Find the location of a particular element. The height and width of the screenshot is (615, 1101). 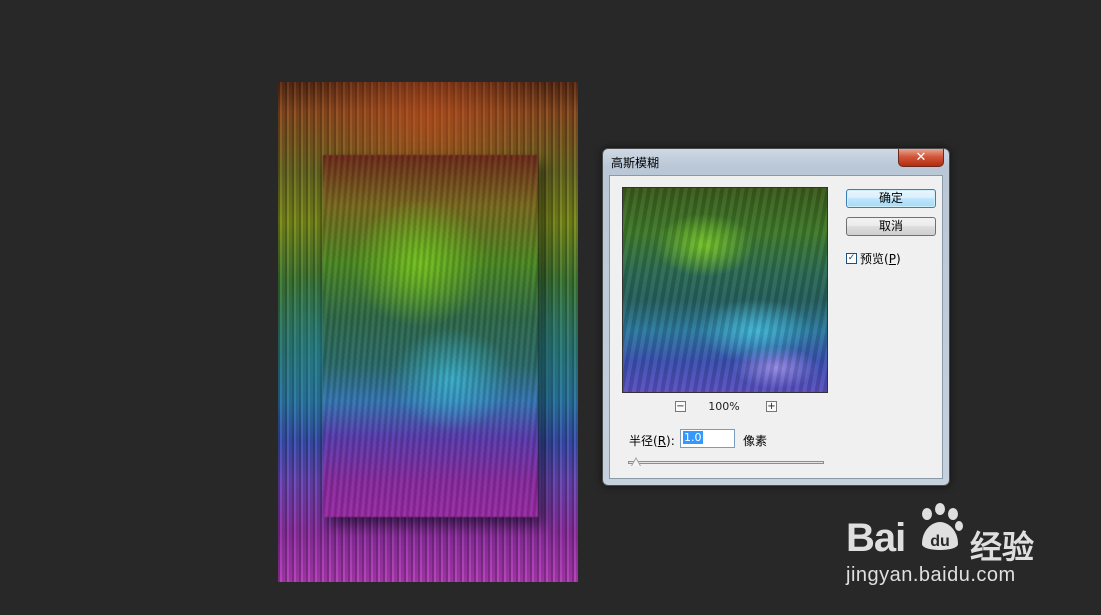

preview-image is located at coordinates (725, 290).